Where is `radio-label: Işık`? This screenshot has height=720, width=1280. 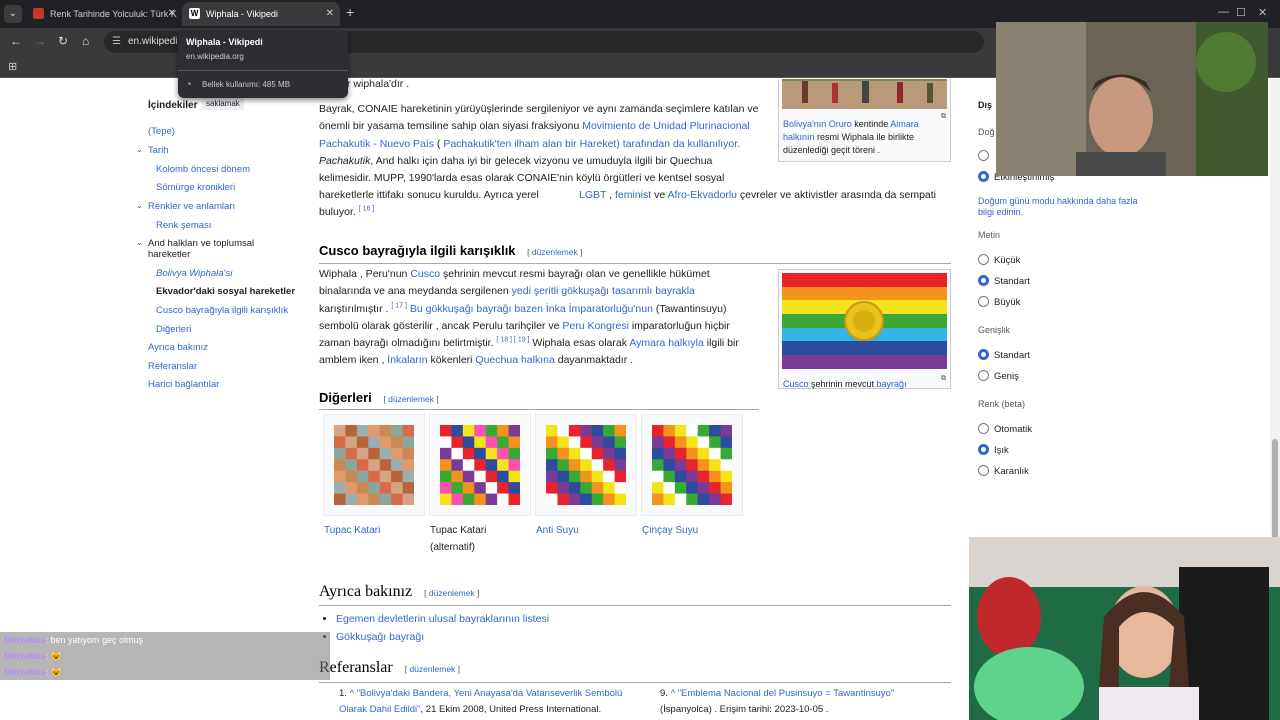
radio-label: Işık is located at coordinates (1001, 450).